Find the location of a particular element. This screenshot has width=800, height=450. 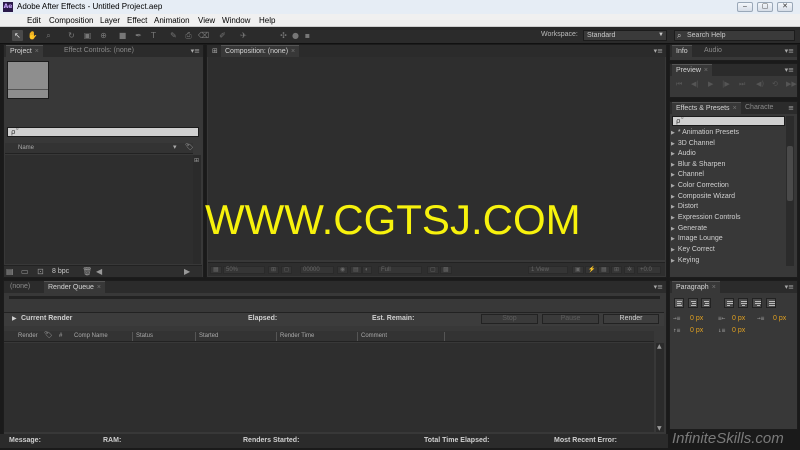

tab-project: Project × is located at coordinates (24, 51).